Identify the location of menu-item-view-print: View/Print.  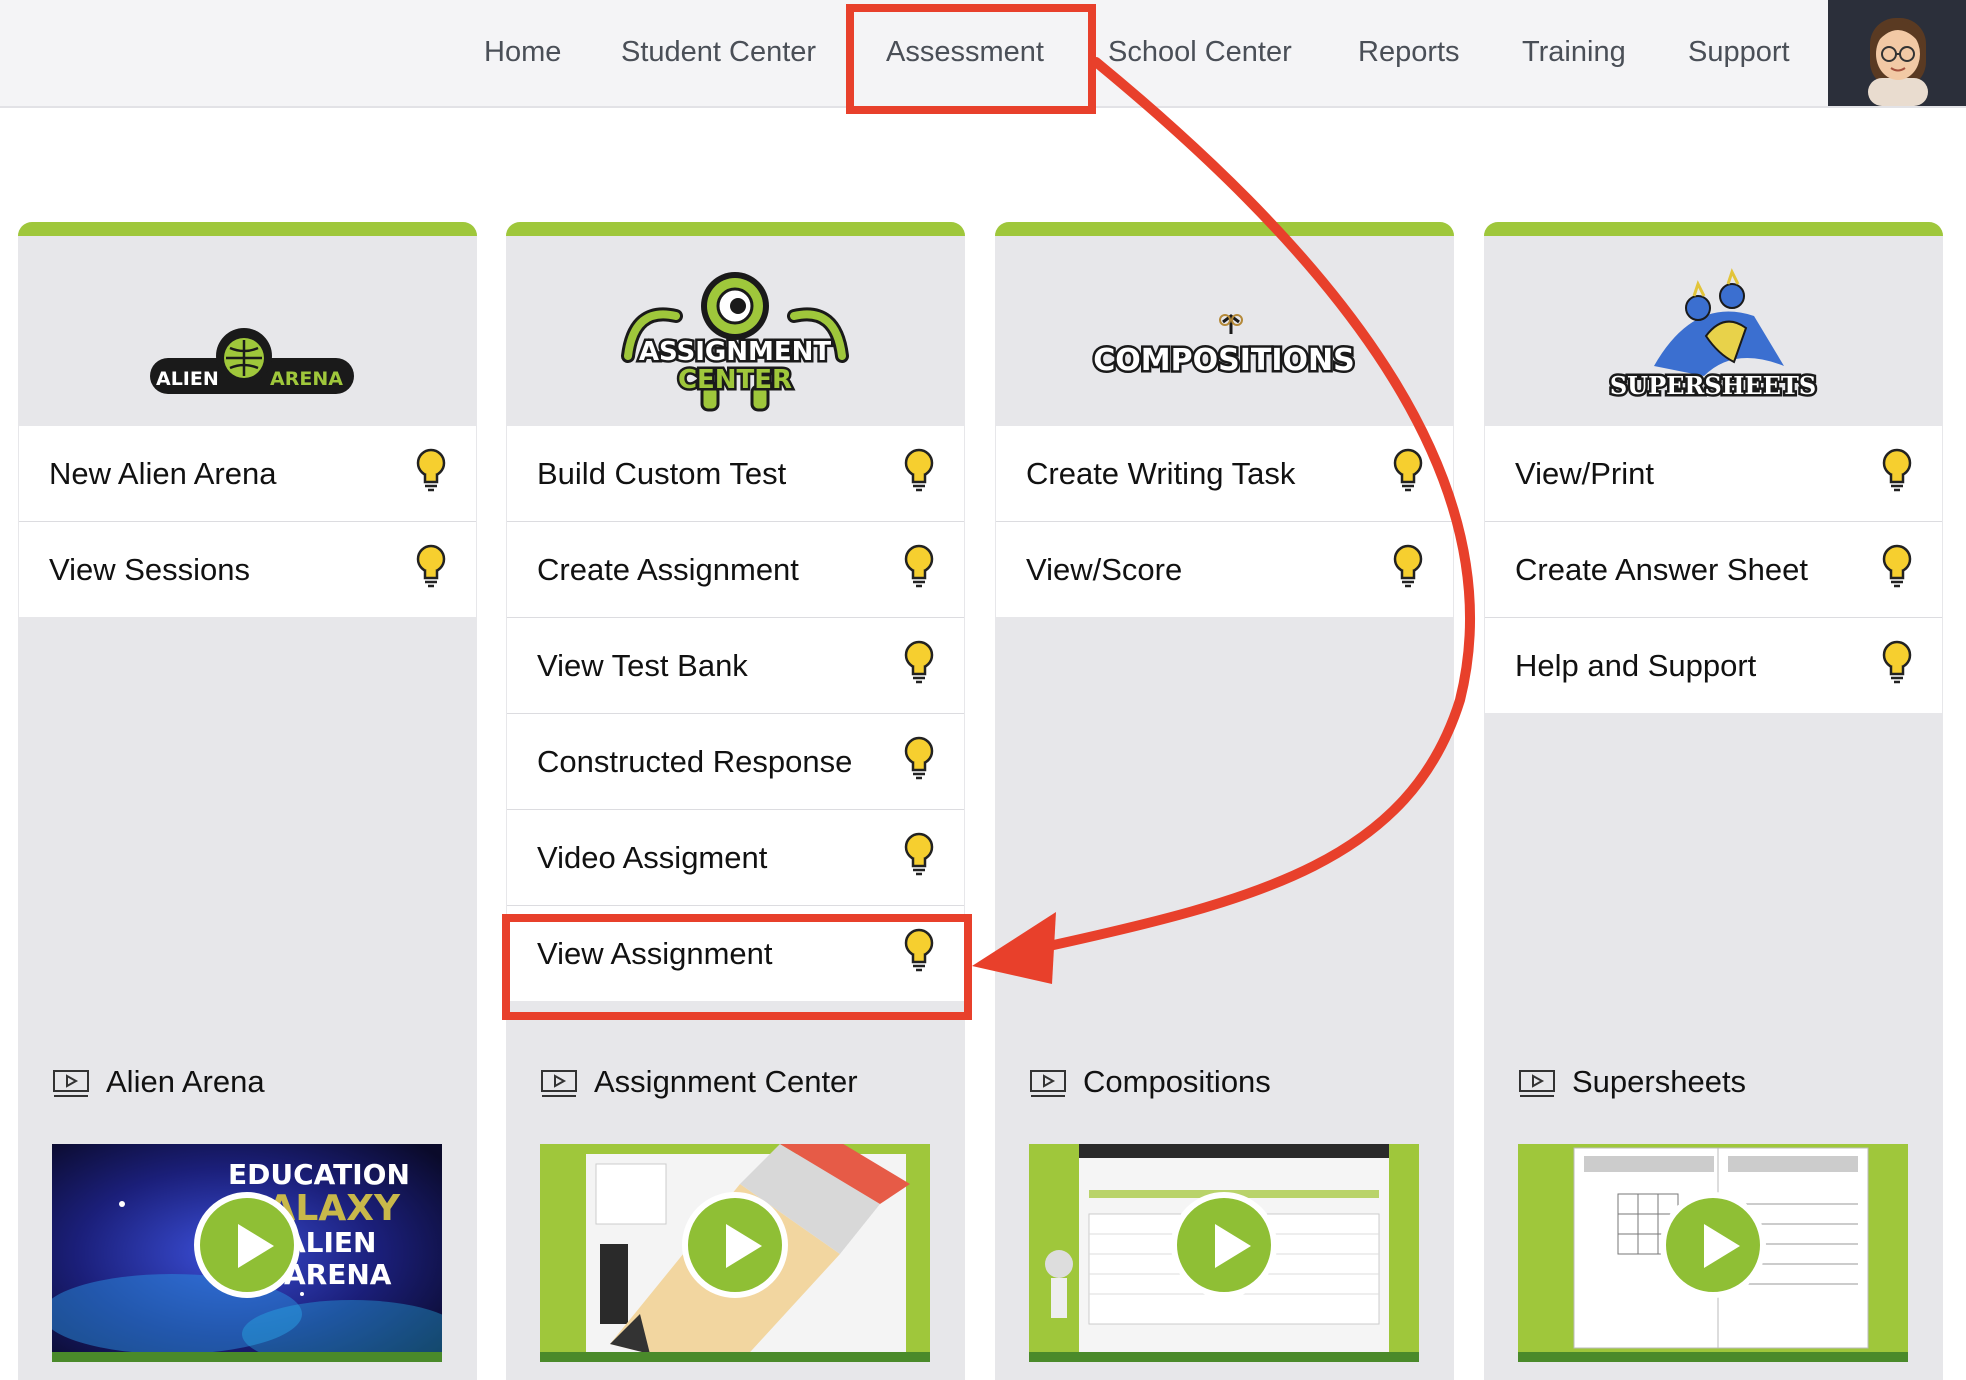
(1713, 474).